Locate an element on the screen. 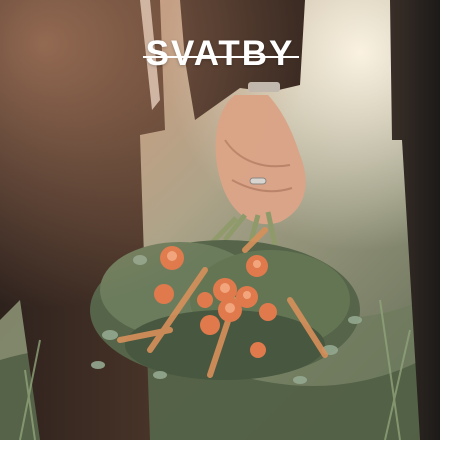 Image resolution: width=452 pixels, height=452 pixels. card-title: SVATBY is located at coordinates (220, 53).